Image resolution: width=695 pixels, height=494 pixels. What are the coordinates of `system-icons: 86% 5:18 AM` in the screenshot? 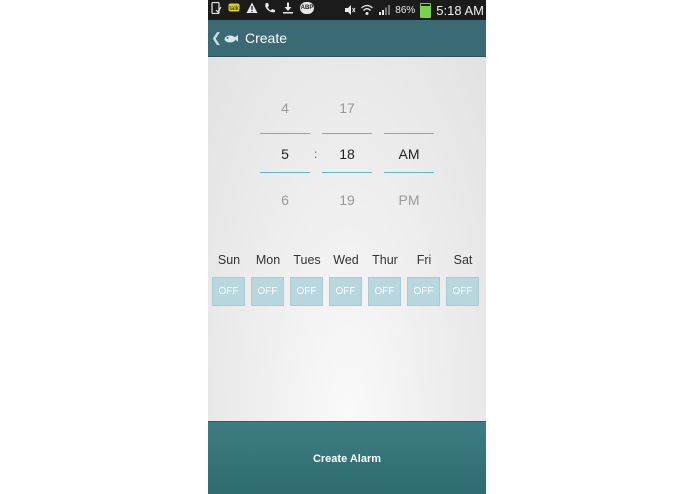 It's located at (414, 10).